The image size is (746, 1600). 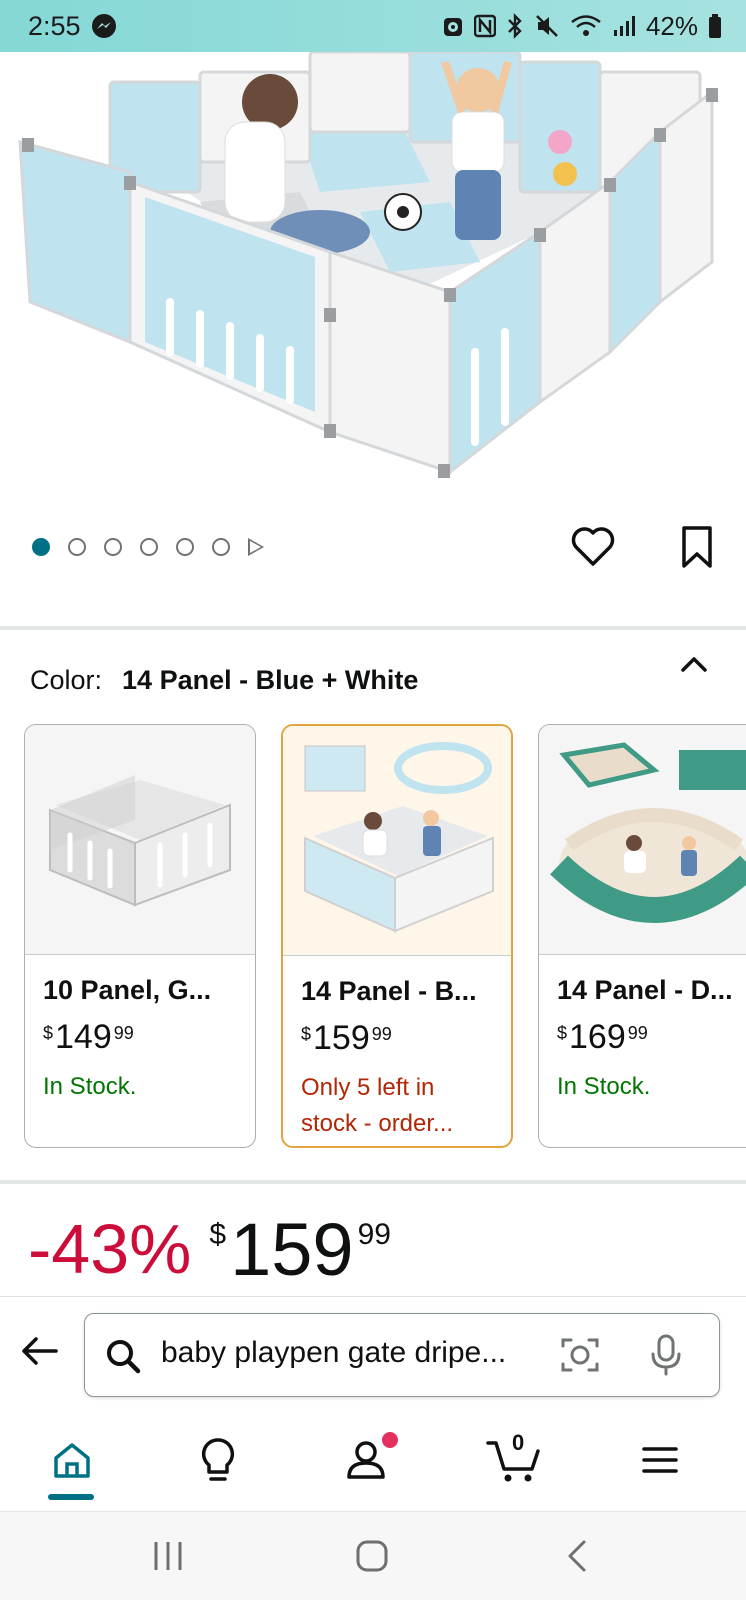 What do you see at coordinates (71, 1497) in the screenshot?
I see `active-tab-indicator` at bounding box center [71, 1497].